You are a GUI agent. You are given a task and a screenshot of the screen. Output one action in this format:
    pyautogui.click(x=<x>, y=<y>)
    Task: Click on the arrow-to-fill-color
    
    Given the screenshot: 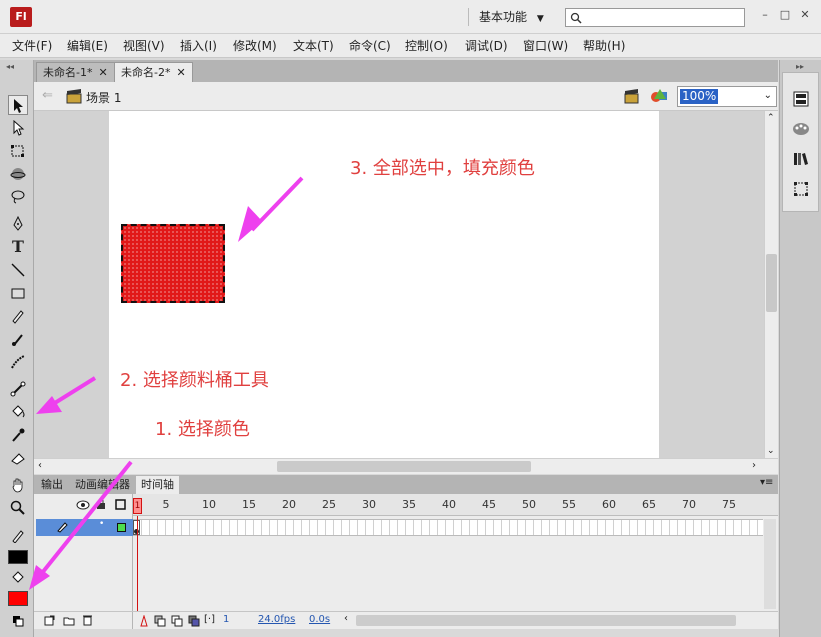 What is the action you would take?
    pyautogui.click(x=81, y=525)
    